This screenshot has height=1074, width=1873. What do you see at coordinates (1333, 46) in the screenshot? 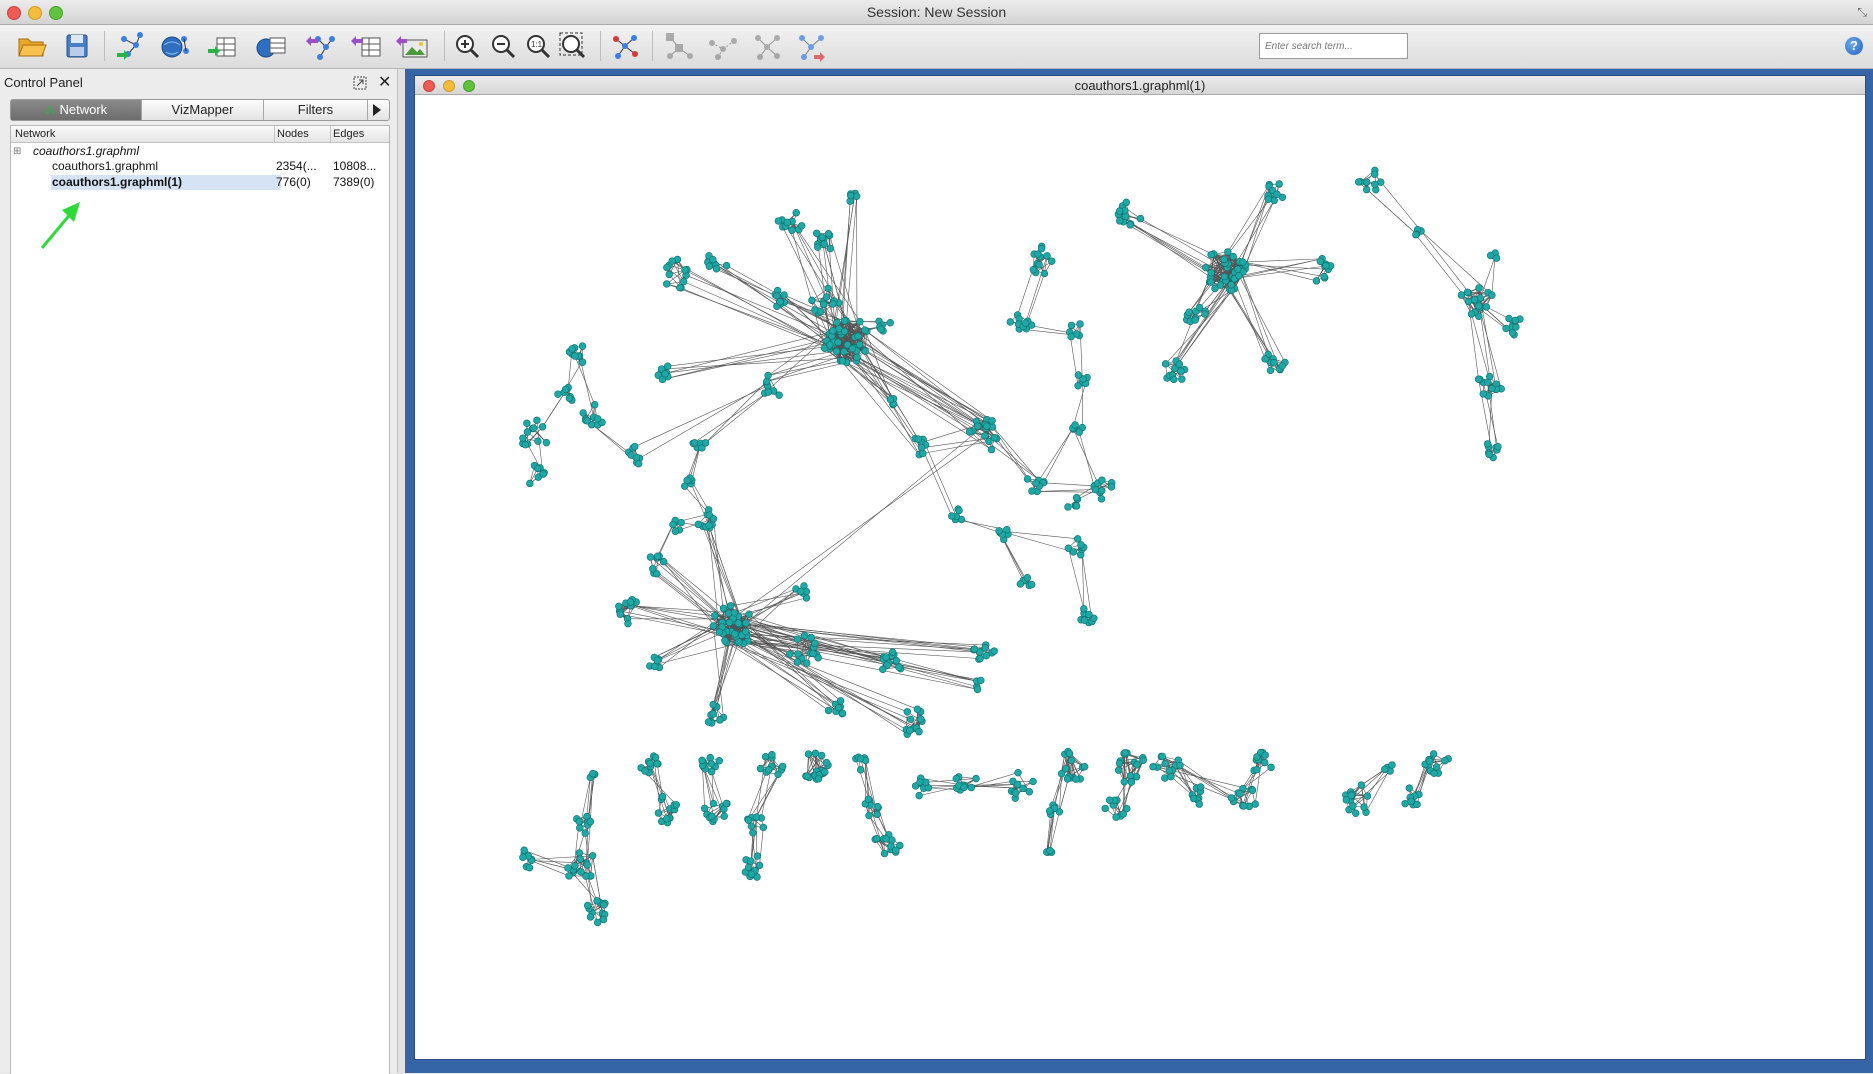
I see `search-input` at bounding box center [1333, 46].